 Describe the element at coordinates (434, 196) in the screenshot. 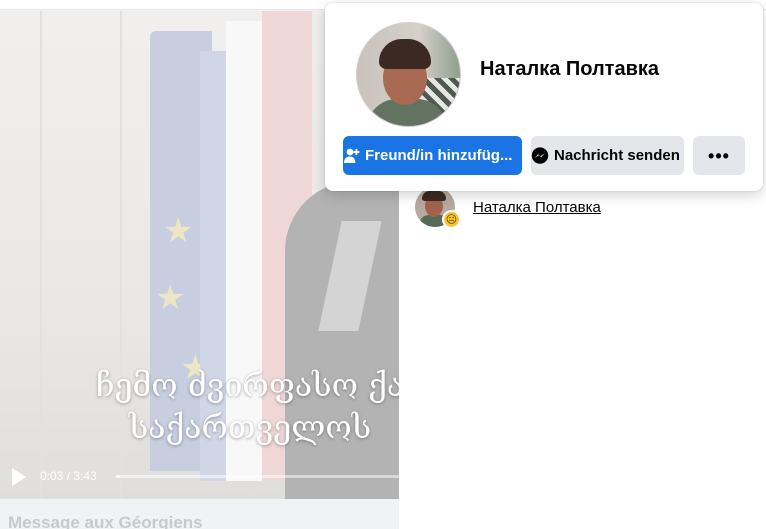

I see `avatar-hair` at that location.